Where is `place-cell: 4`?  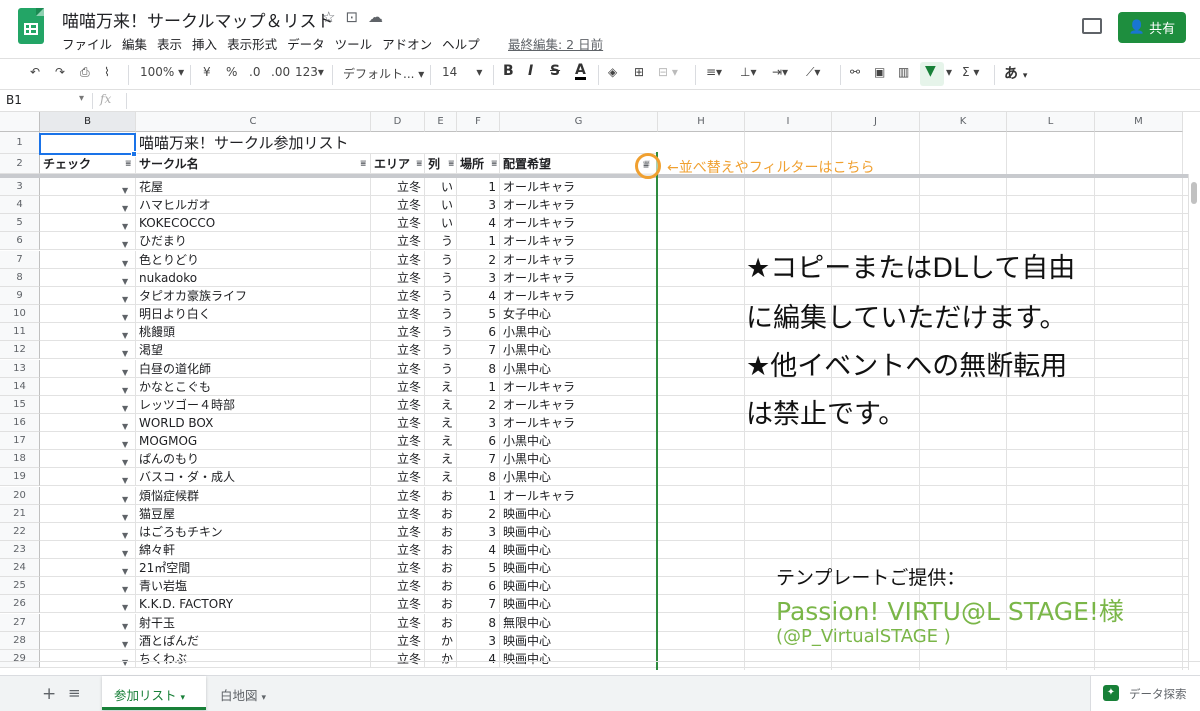
place-cell: 4 is located at coordinates (478, 550).